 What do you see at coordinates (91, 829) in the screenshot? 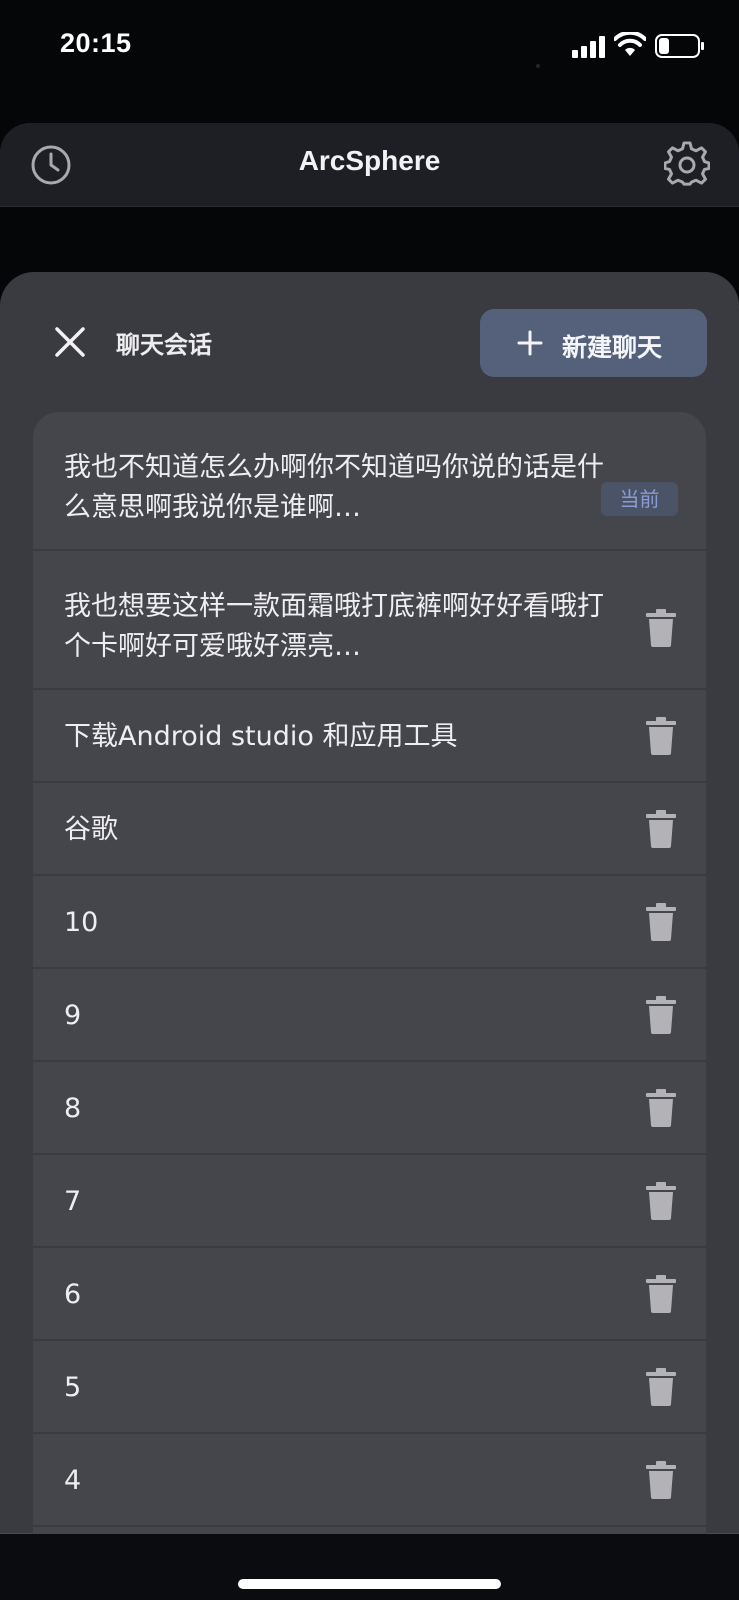
I see `chat-session-title: 谷歌` at bounding box center [91, 829].